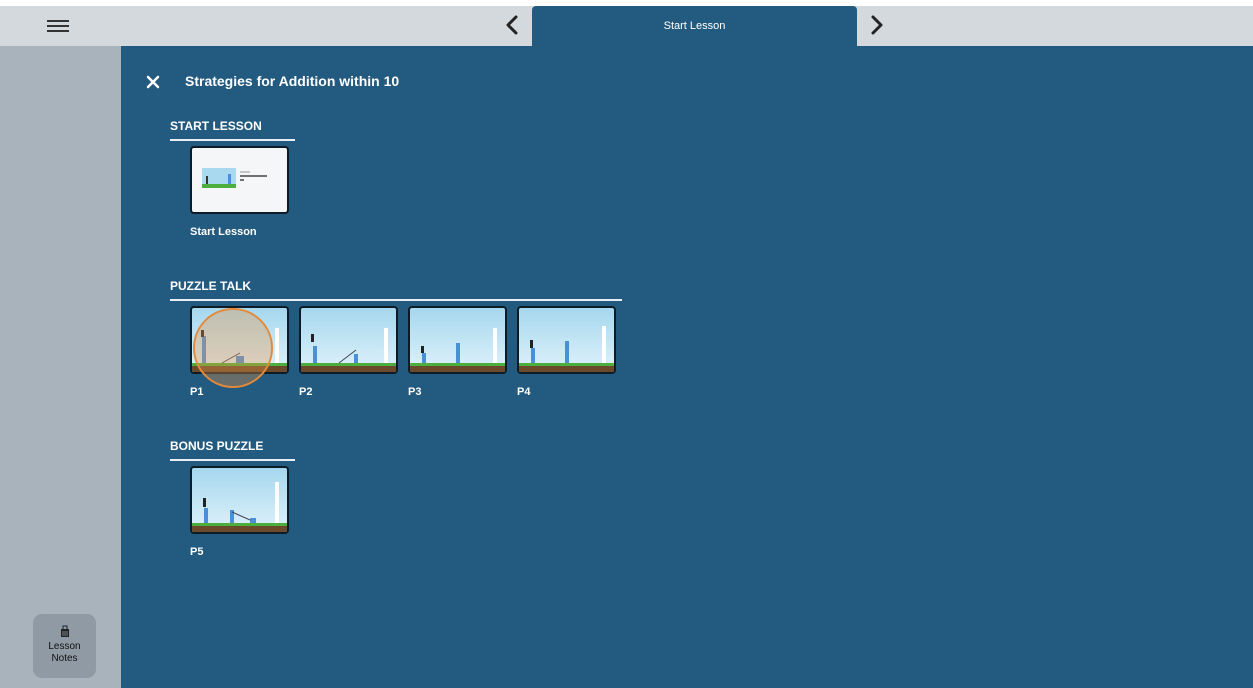  Describe the element at coordinates (58, 26) in the screenshot. I see `menu-button` at that location.